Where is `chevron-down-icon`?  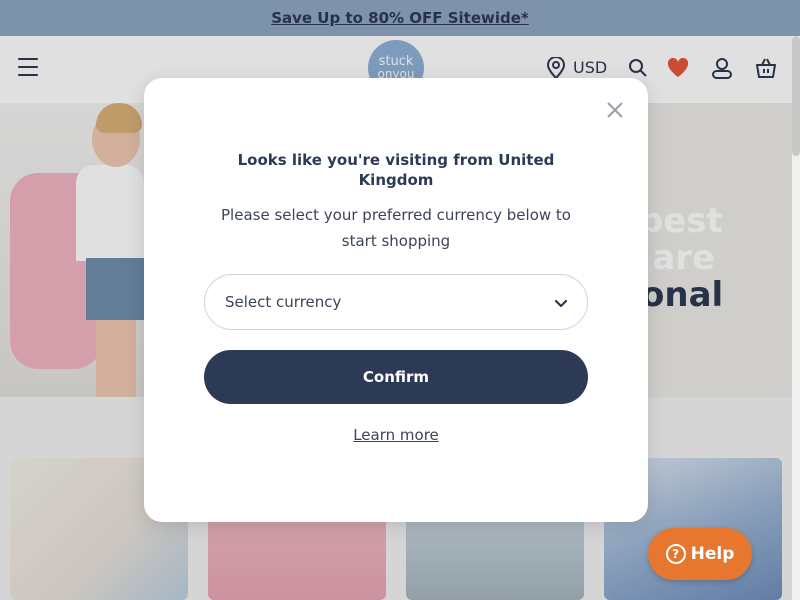
chevron-down-icon is located at coordinates (561, 303).